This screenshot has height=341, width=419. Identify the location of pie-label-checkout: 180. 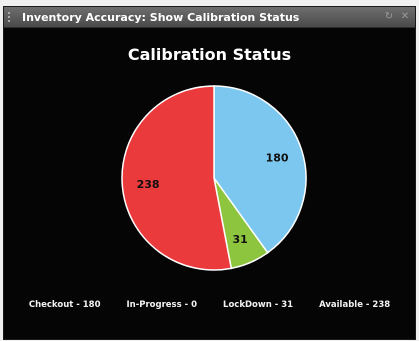
(277, 158).